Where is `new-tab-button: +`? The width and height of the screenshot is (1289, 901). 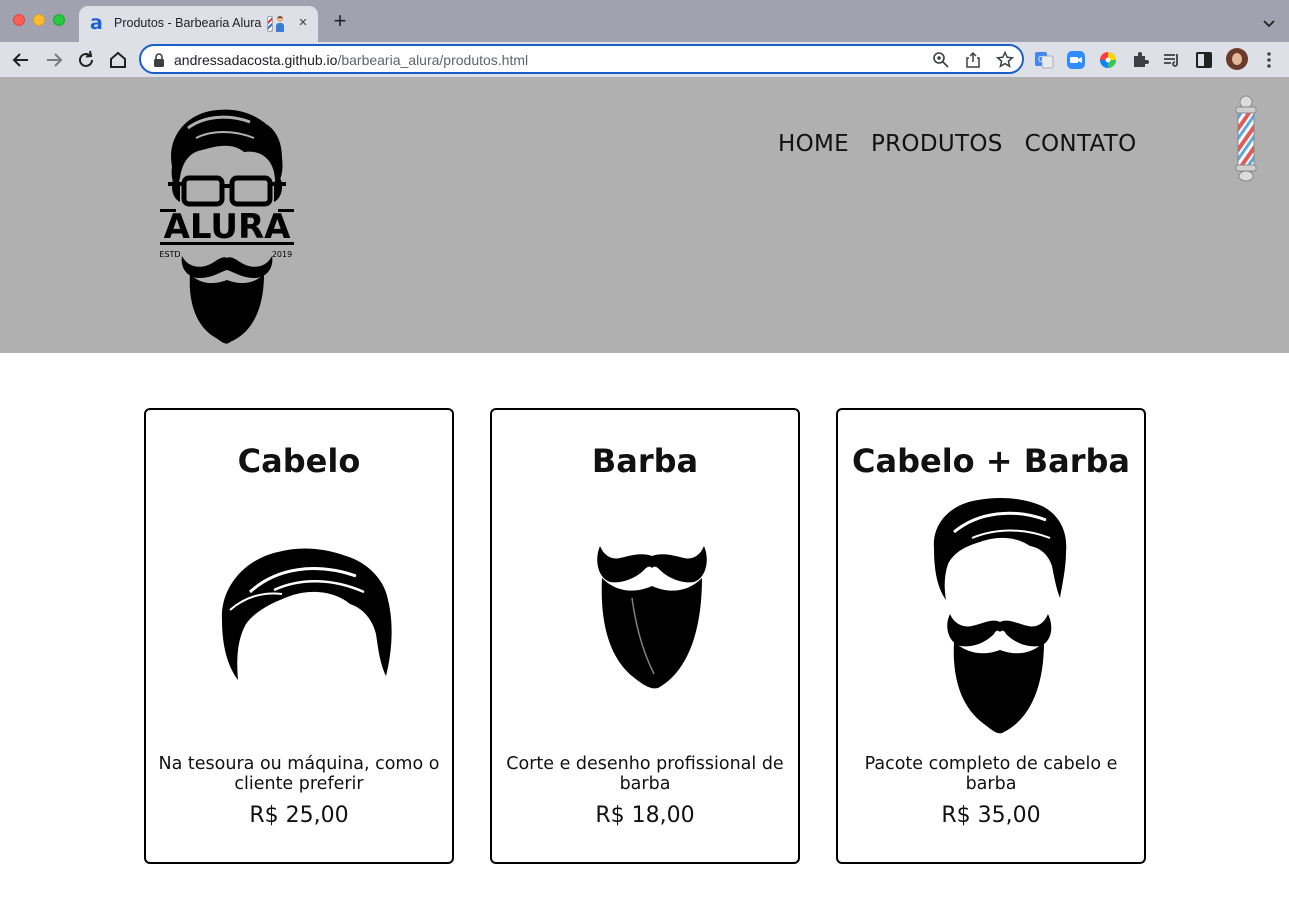 new-tab-button: + is located at coordinates (340, 21).